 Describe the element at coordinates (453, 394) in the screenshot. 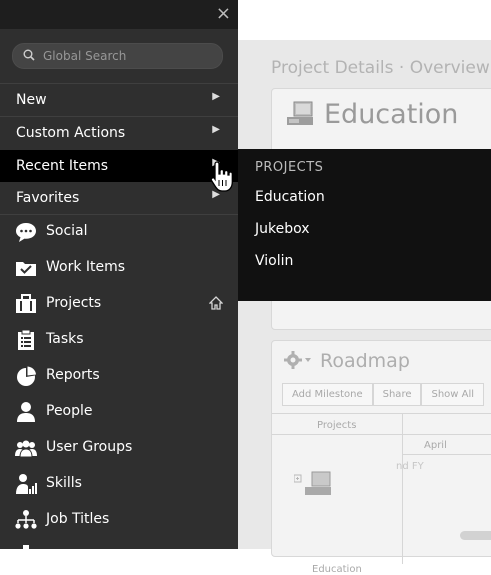

I see `show-all-button: Show All` at that location.